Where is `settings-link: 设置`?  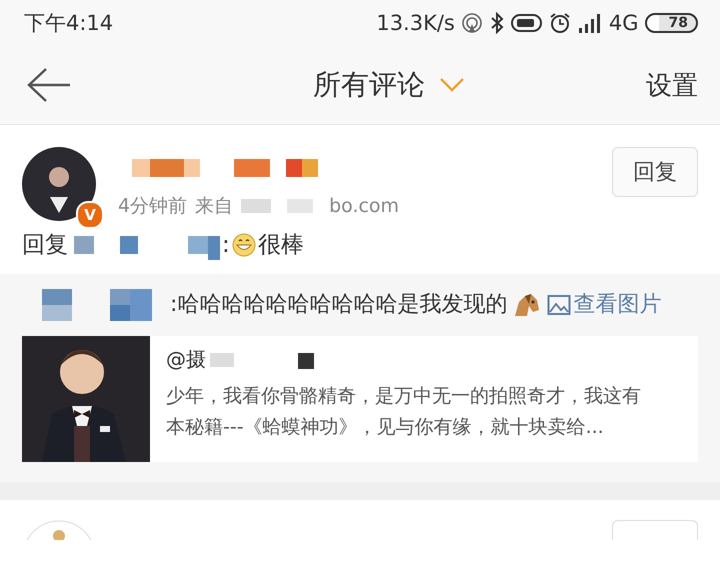
settings-link: 设置 is located at coordinates (672, 85).